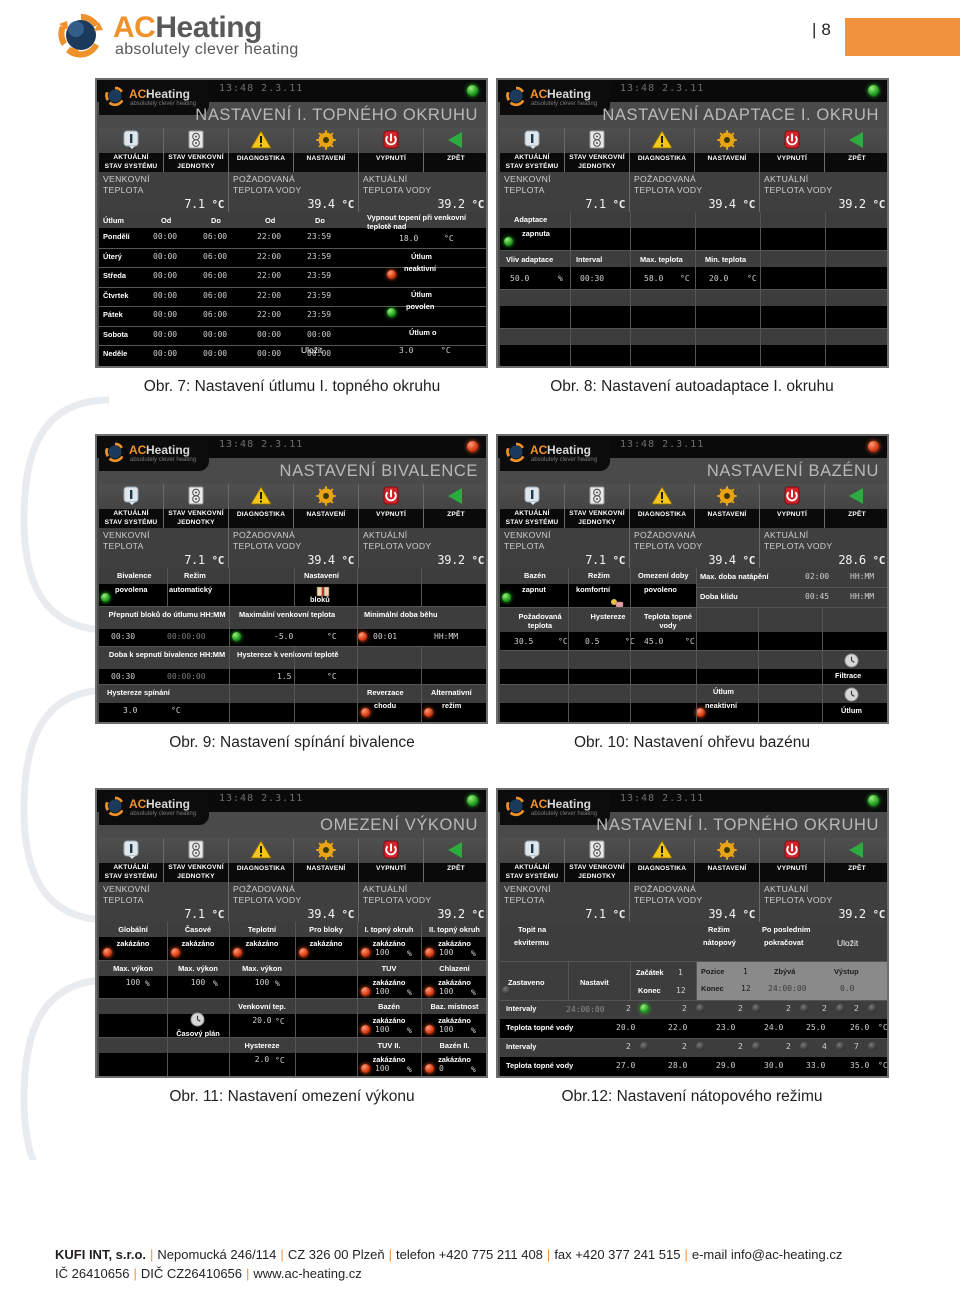  Describe the element at coordinates (617, 601) in the screenshot. I see `comfort-icon` at that location.